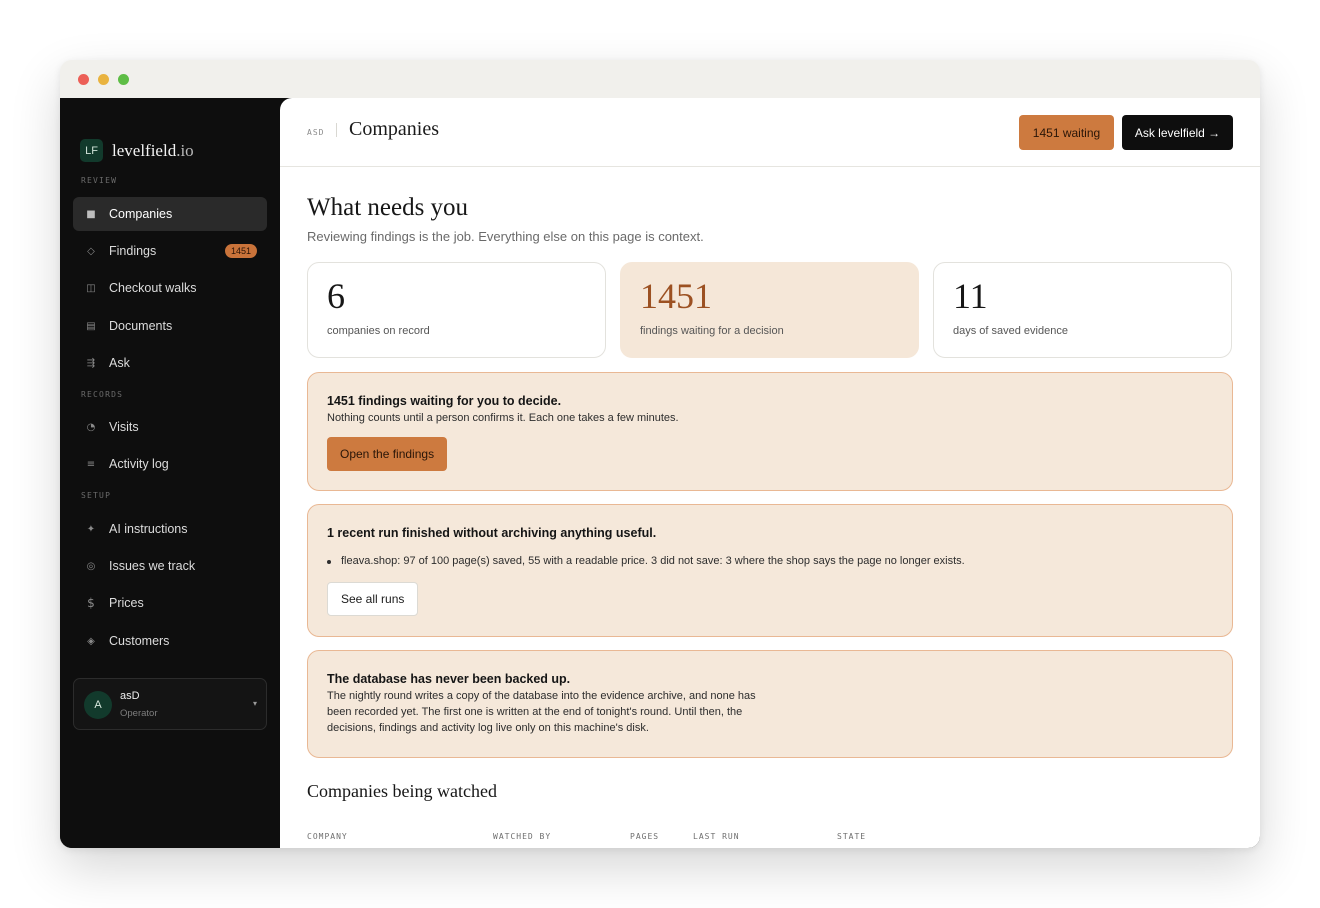 The image size is (1320, 908). Describe the element at coordinates (119, 363) in the screenshot. I see `sidebar-item-label: Ask` at that location.